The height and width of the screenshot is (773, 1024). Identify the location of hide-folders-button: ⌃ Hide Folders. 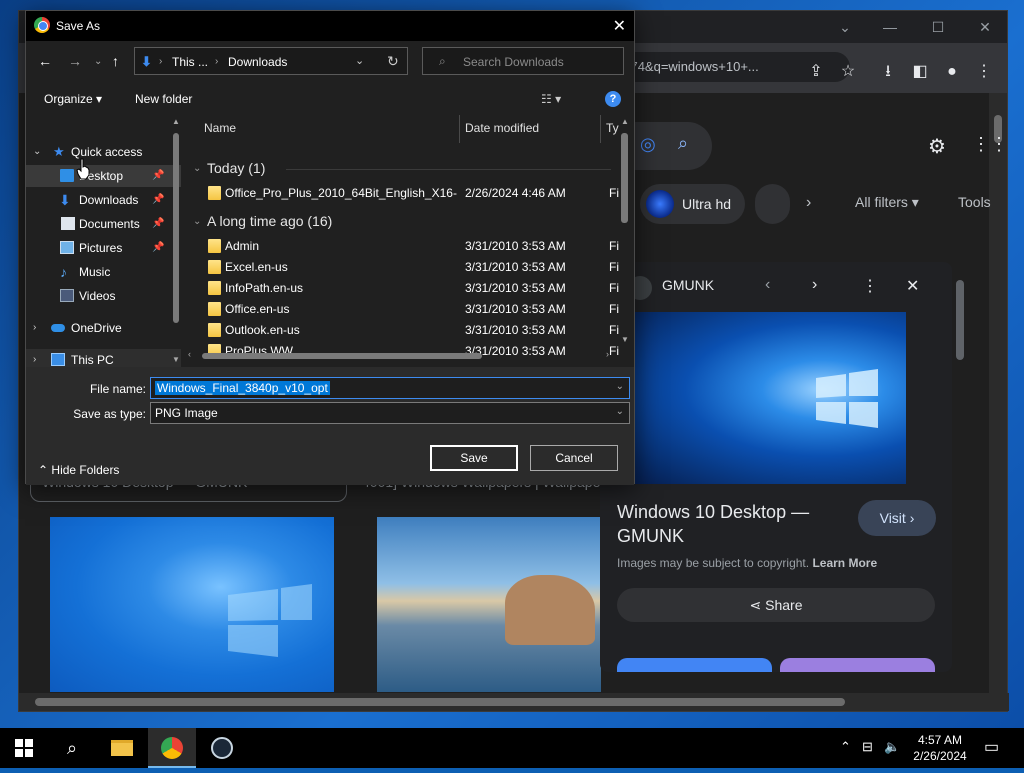
(78, 470).